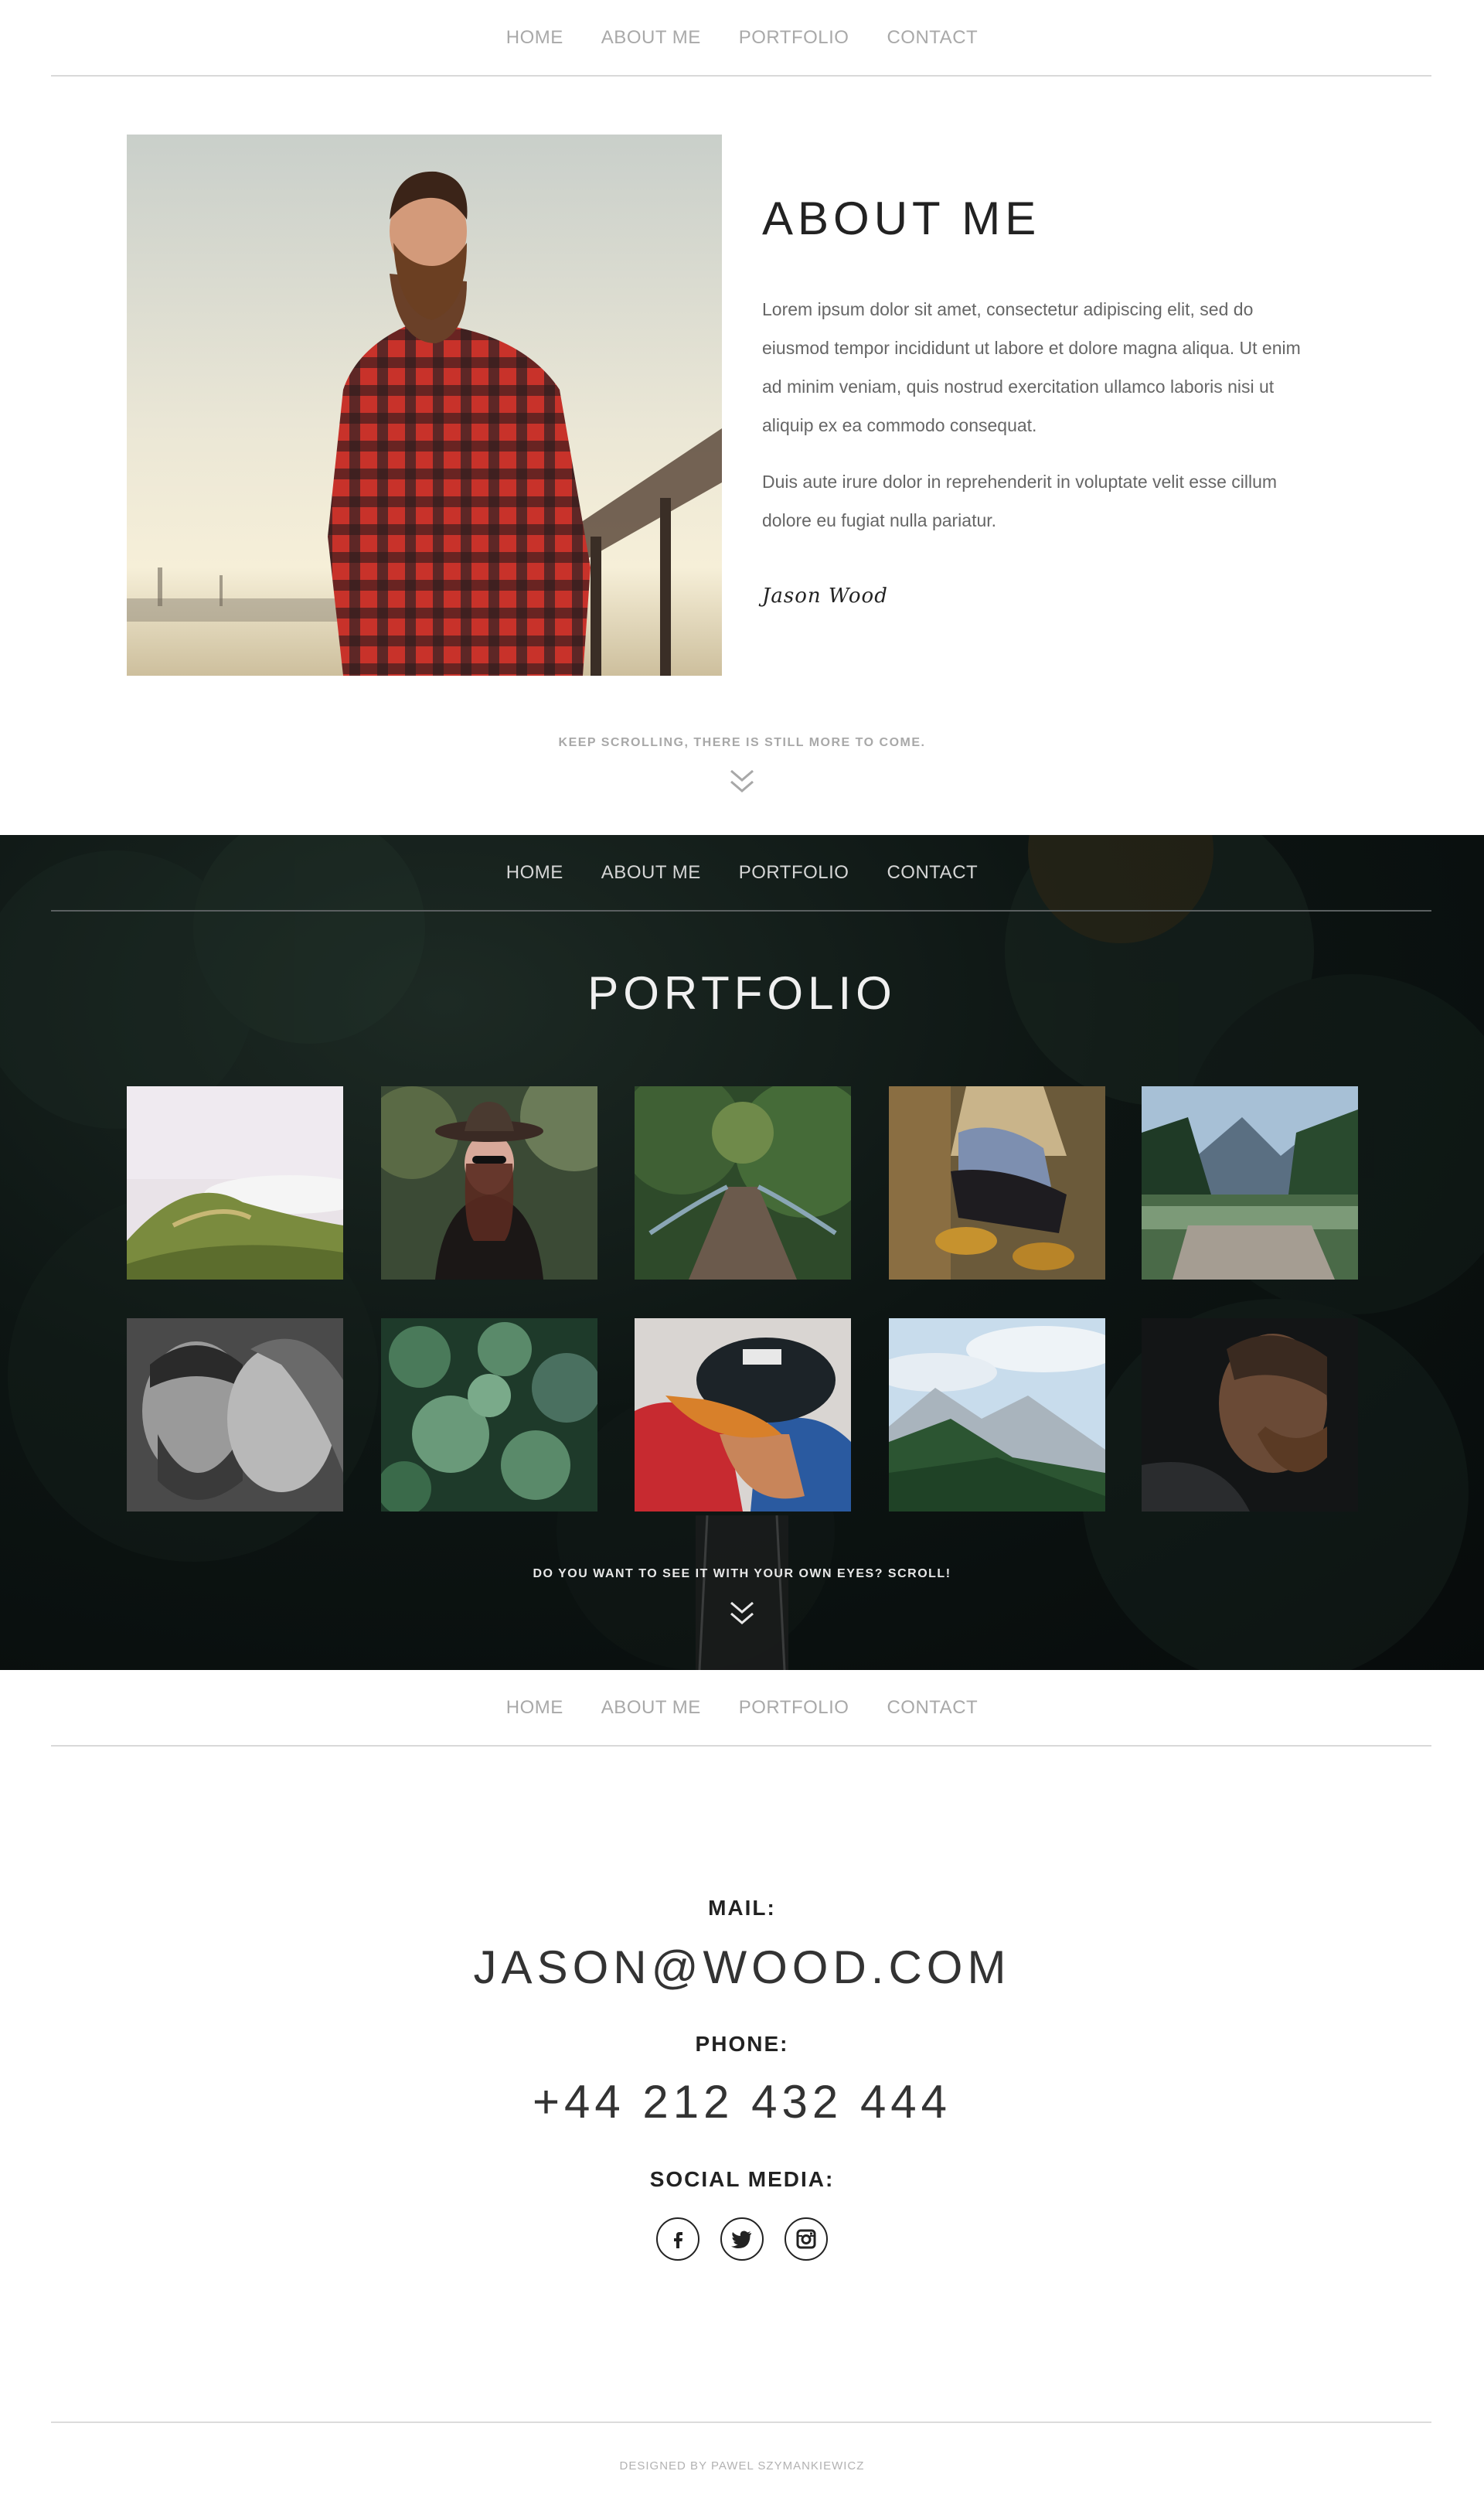 The image size is (1484, 2505). Describe the element at coordinates (489, 1183) in the screenshot. I see `thumbnail-woman-in-hat` at that location.